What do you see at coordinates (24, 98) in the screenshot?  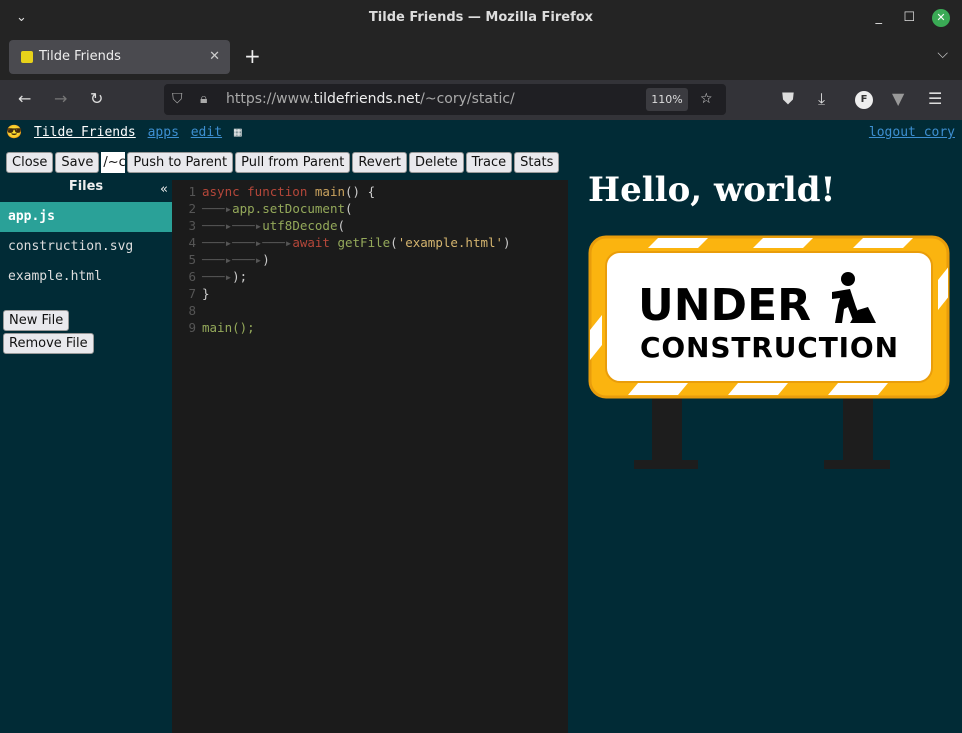 I see `back-icon: ←` at bounding box center [24, 98].